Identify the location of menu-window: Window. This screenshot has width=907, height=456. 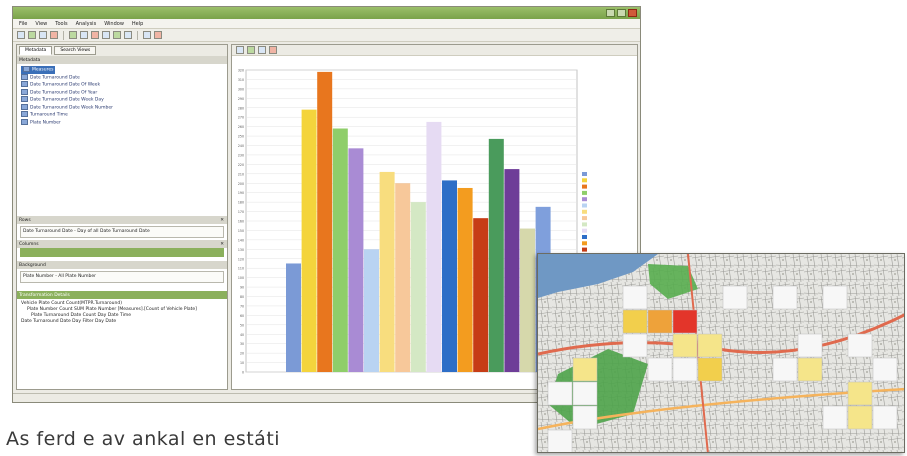
(114, 24).